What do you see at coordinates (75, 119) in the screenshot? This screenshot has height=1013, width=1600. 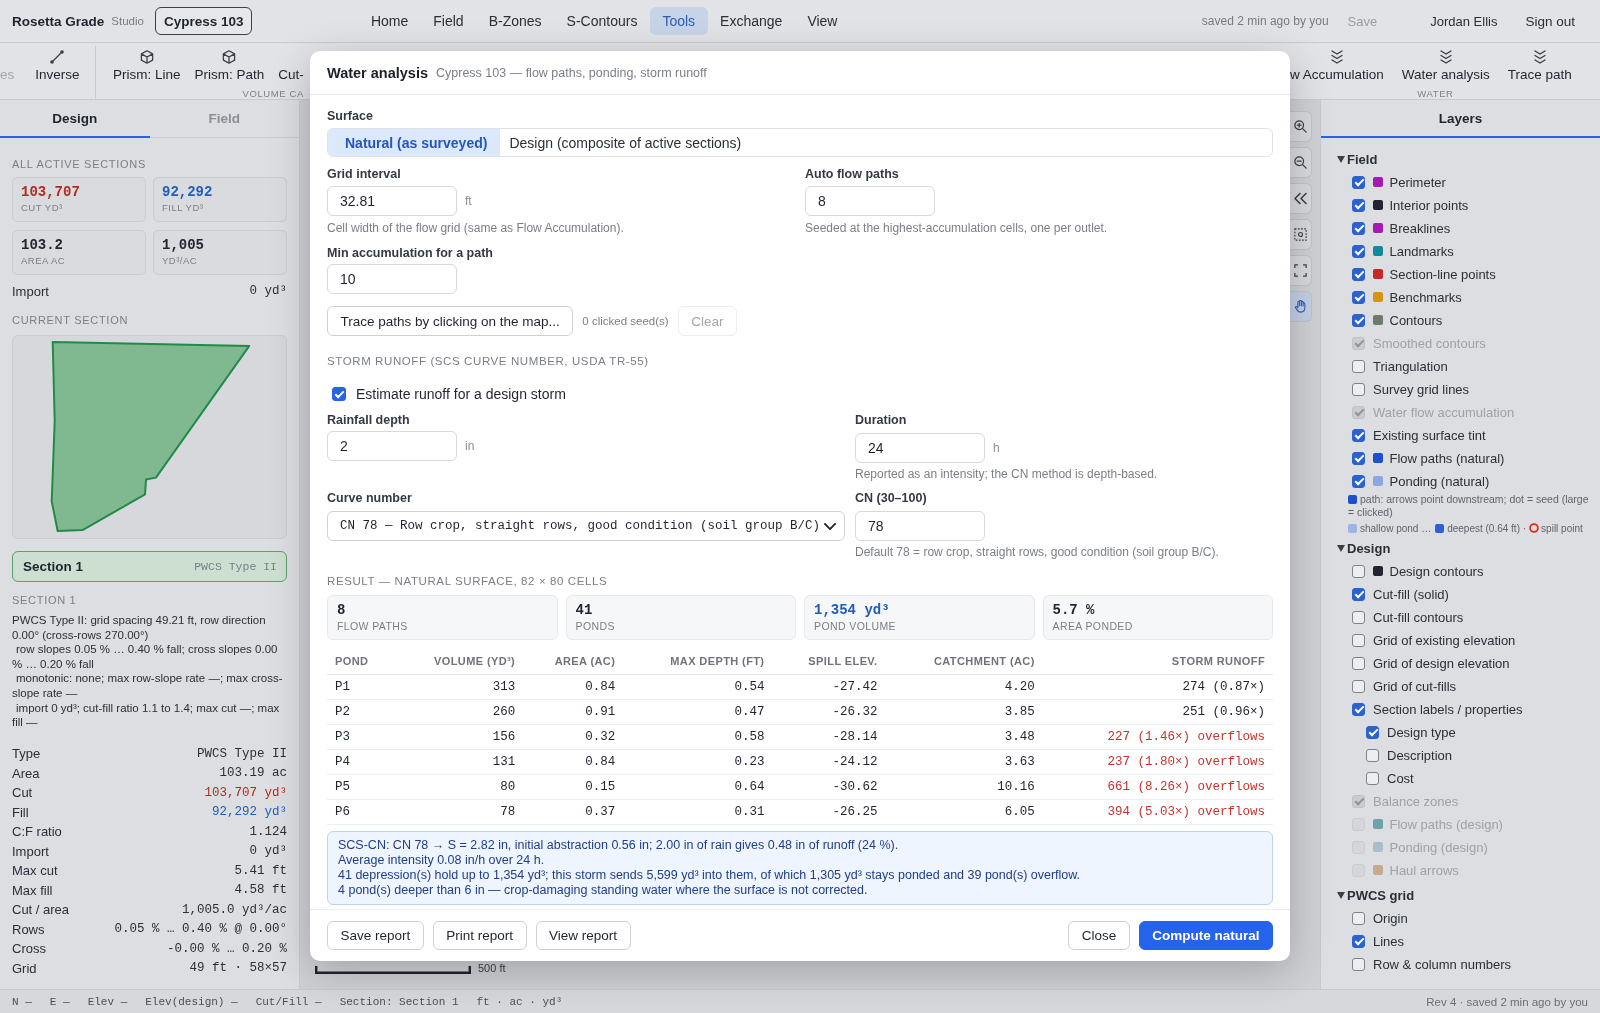 I see `panel-tab: Design` at bounding box center [75, 119].